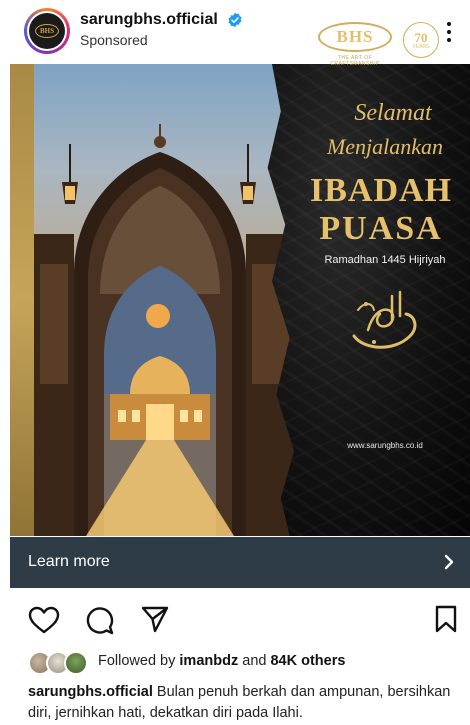  I want to click on caption-username: sarungbhs.official, so click(90, 692).